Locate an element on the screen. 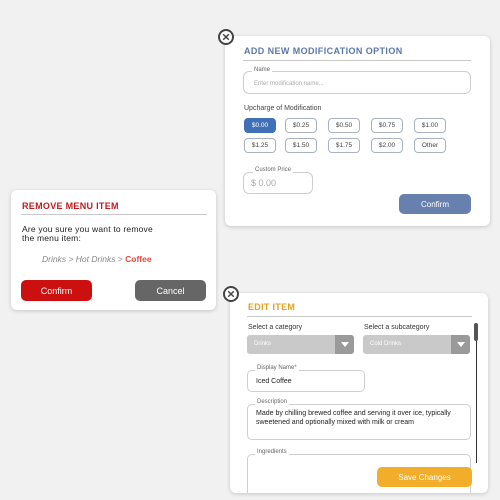 The height and width of the screenshot is (500, 500). subcategory-label: Select a subcategory is located at coordinates (397, 327).